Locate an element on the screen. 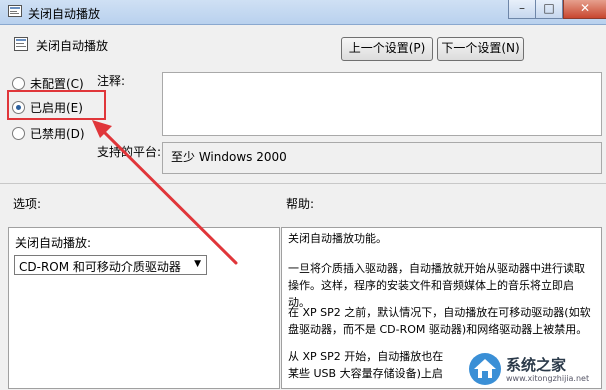 The image size is (606, 390). chevron-down-icon: ▼ is located at coordinates (197, 264).